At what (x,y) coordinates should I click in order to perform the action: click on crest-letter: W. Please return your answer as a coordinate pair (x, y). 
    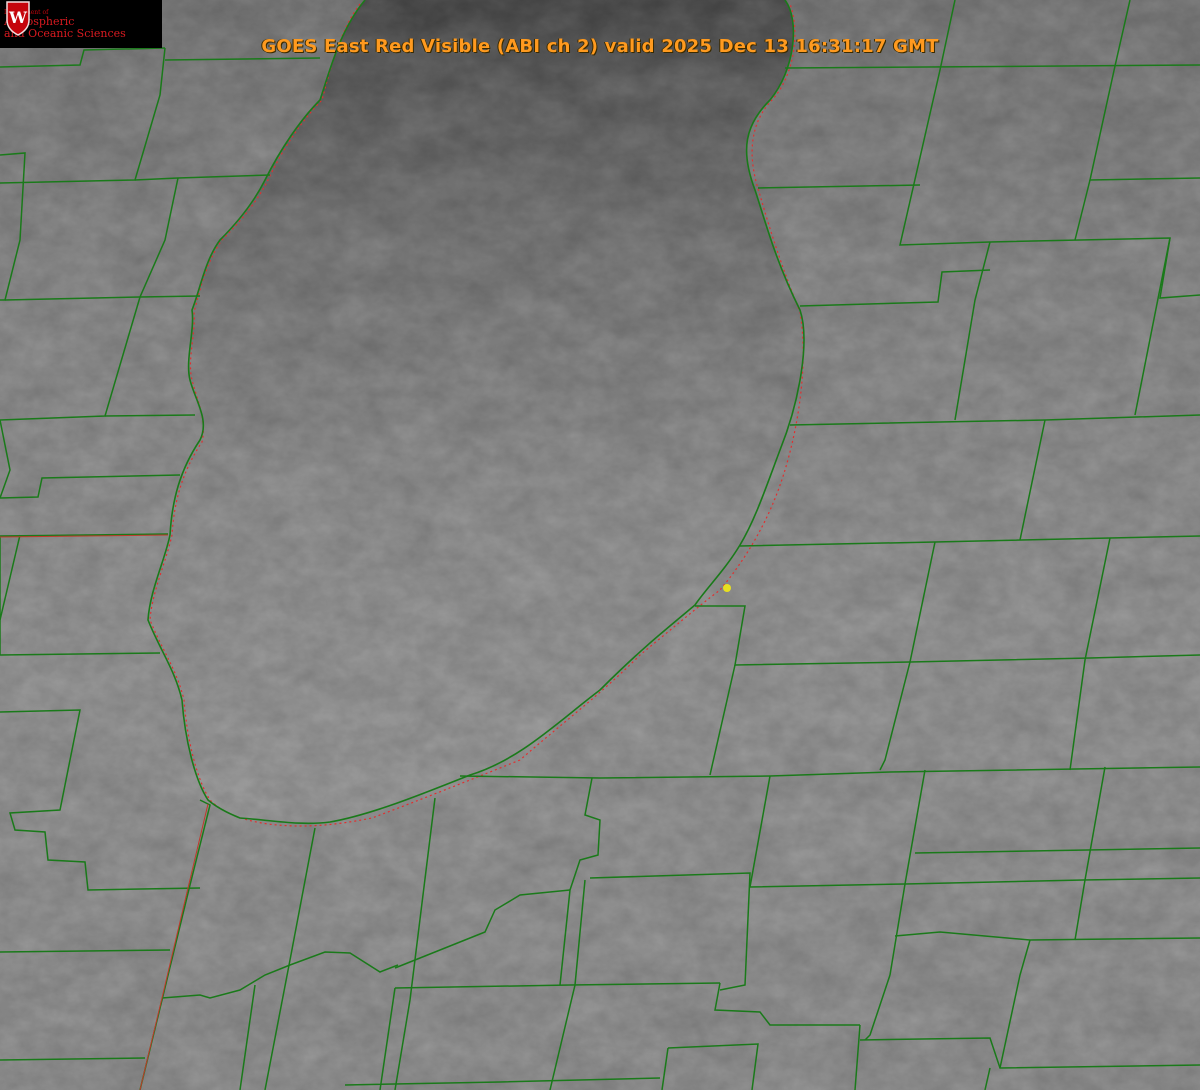
    Looking at the image, I should click on (18, 17).